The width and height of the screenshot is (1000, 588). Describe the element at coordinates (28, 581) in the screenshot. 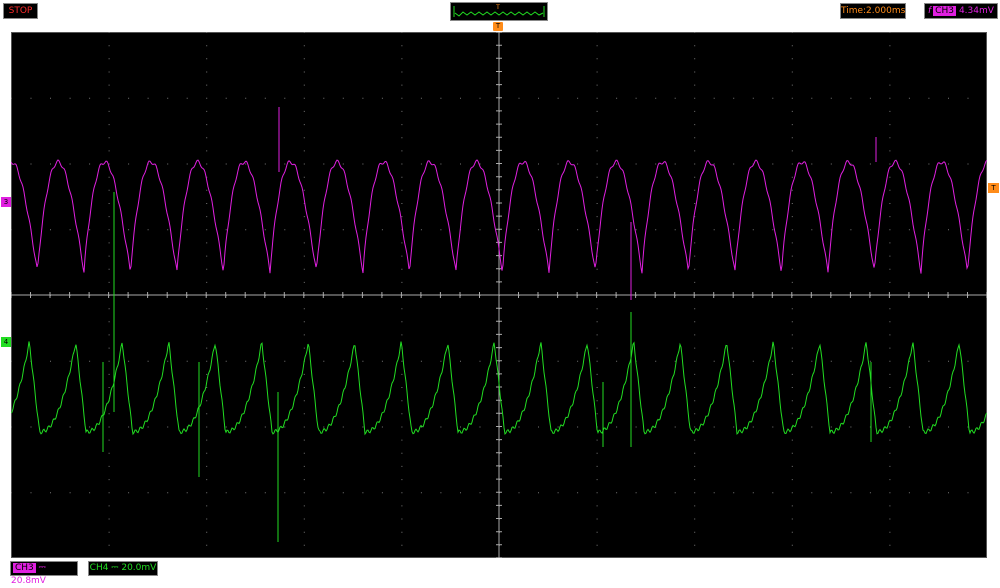

I see `ch3-scale-value: 20.8mV` at that location.